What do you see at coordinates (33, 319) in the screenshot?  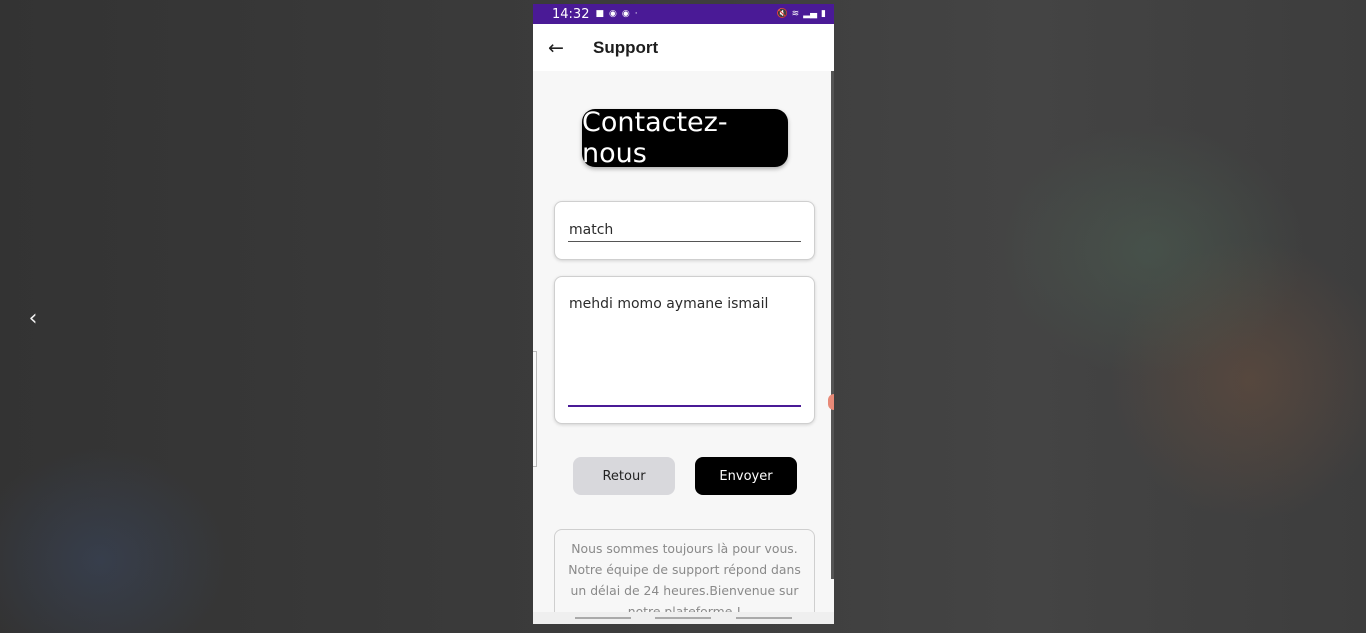 I see `chevron-left-icon: ‹` at bounding box center [33, 319].